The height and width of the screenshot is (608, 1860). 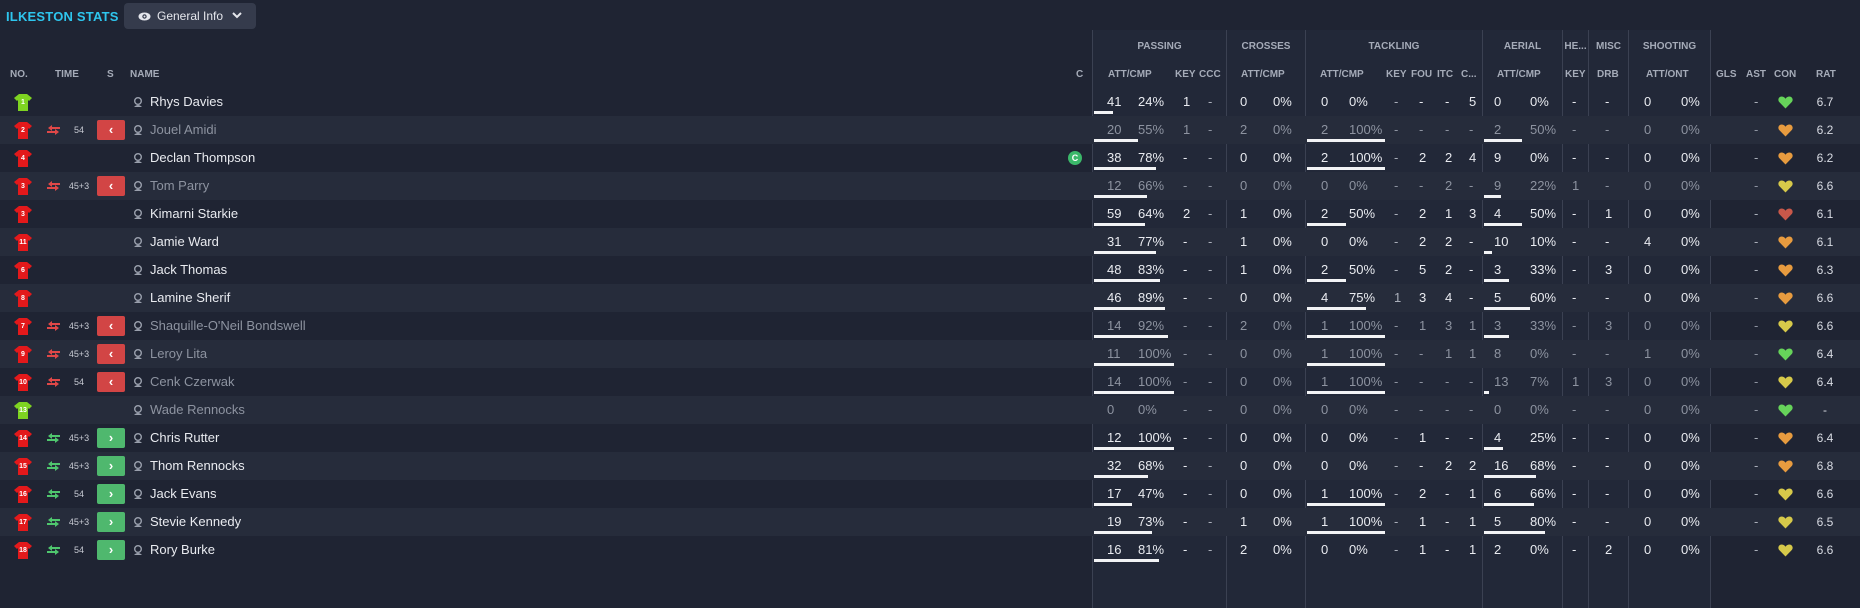 What do you see at coordinates (197, 410) in the screenshot?
I see `player-name: Wade Rennocks` at bounding box center [197, 410].